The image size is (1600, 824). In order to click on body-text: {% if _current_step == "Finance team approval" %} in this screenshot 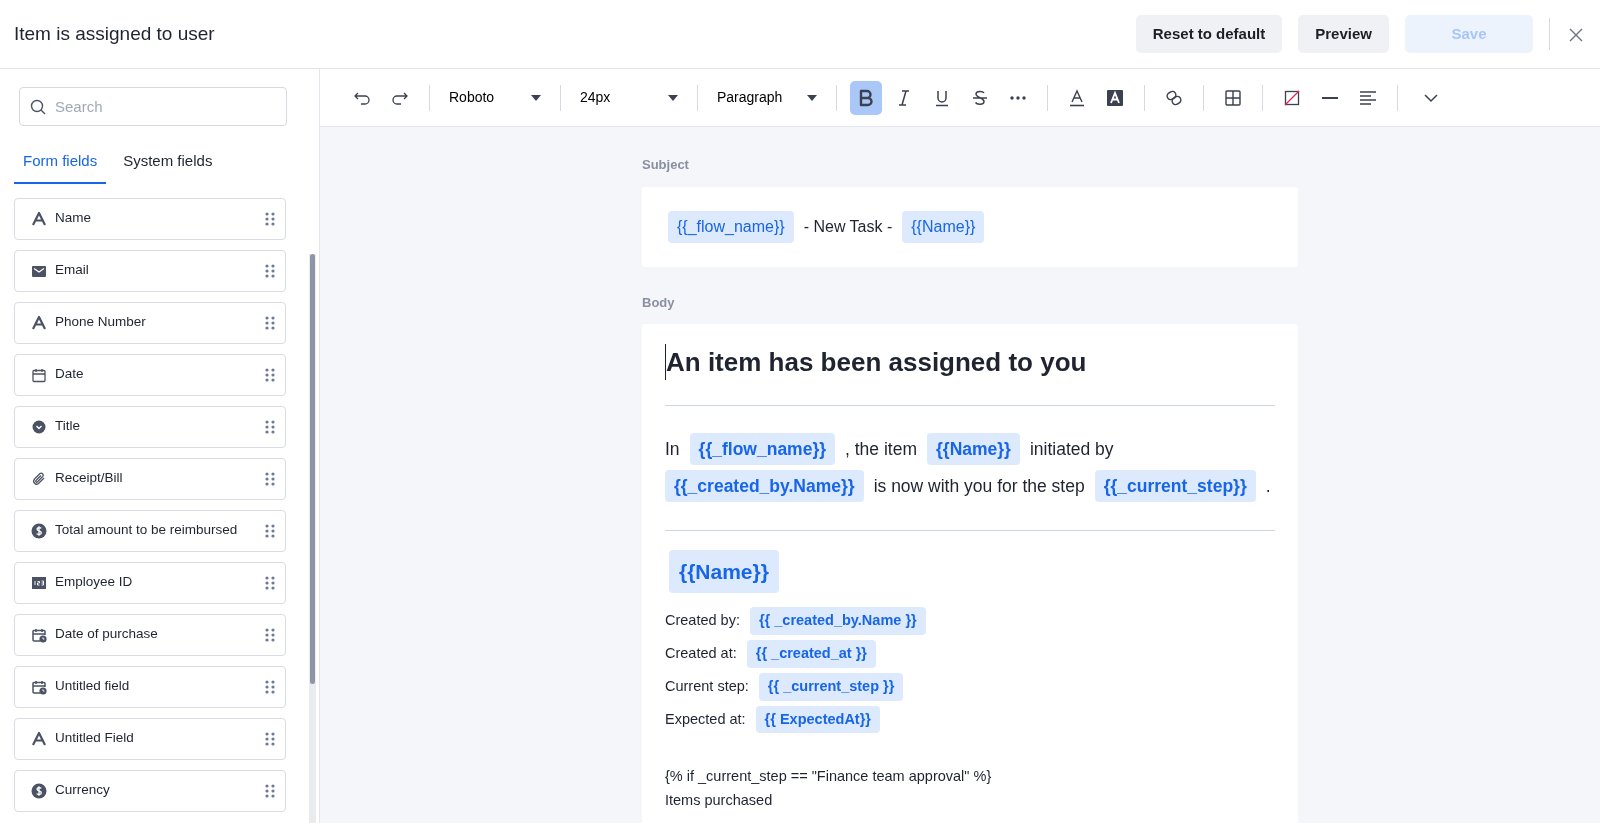, I will do `click(829, 777)`.